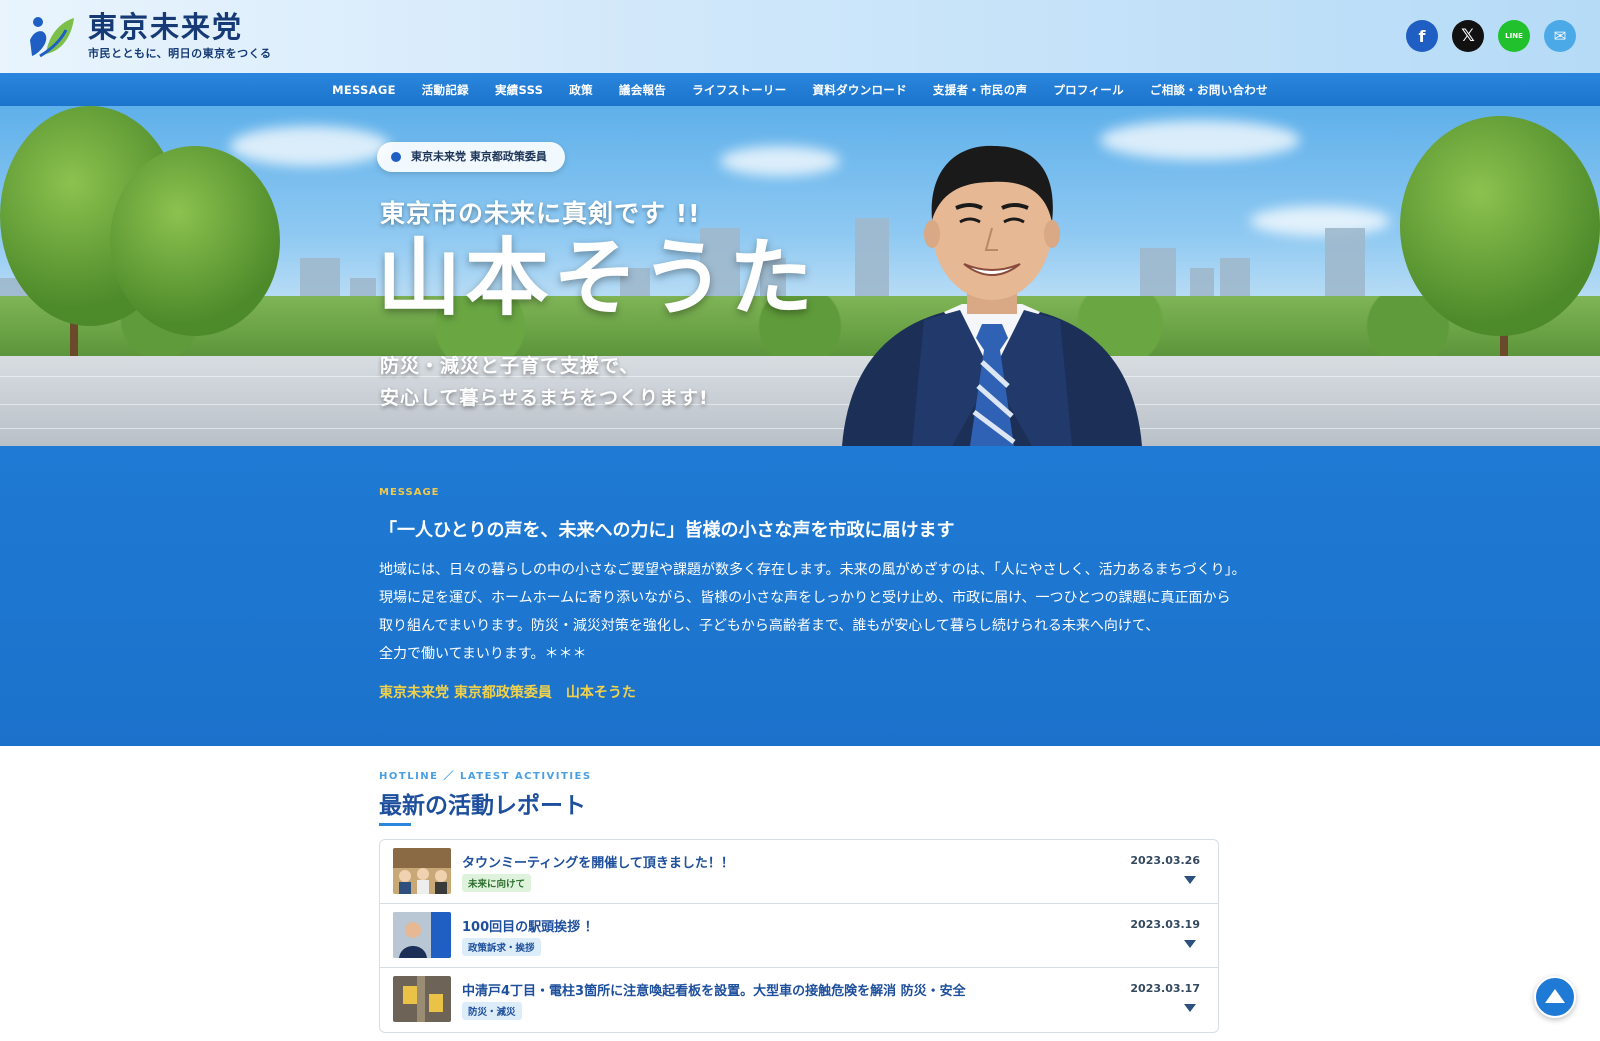  What do you see at coordinates (544, 398) in the screenshot?
I see `hero-subtitle-line: 安心して暮らせるまちをつくります!` at bounding box center [544, 398].